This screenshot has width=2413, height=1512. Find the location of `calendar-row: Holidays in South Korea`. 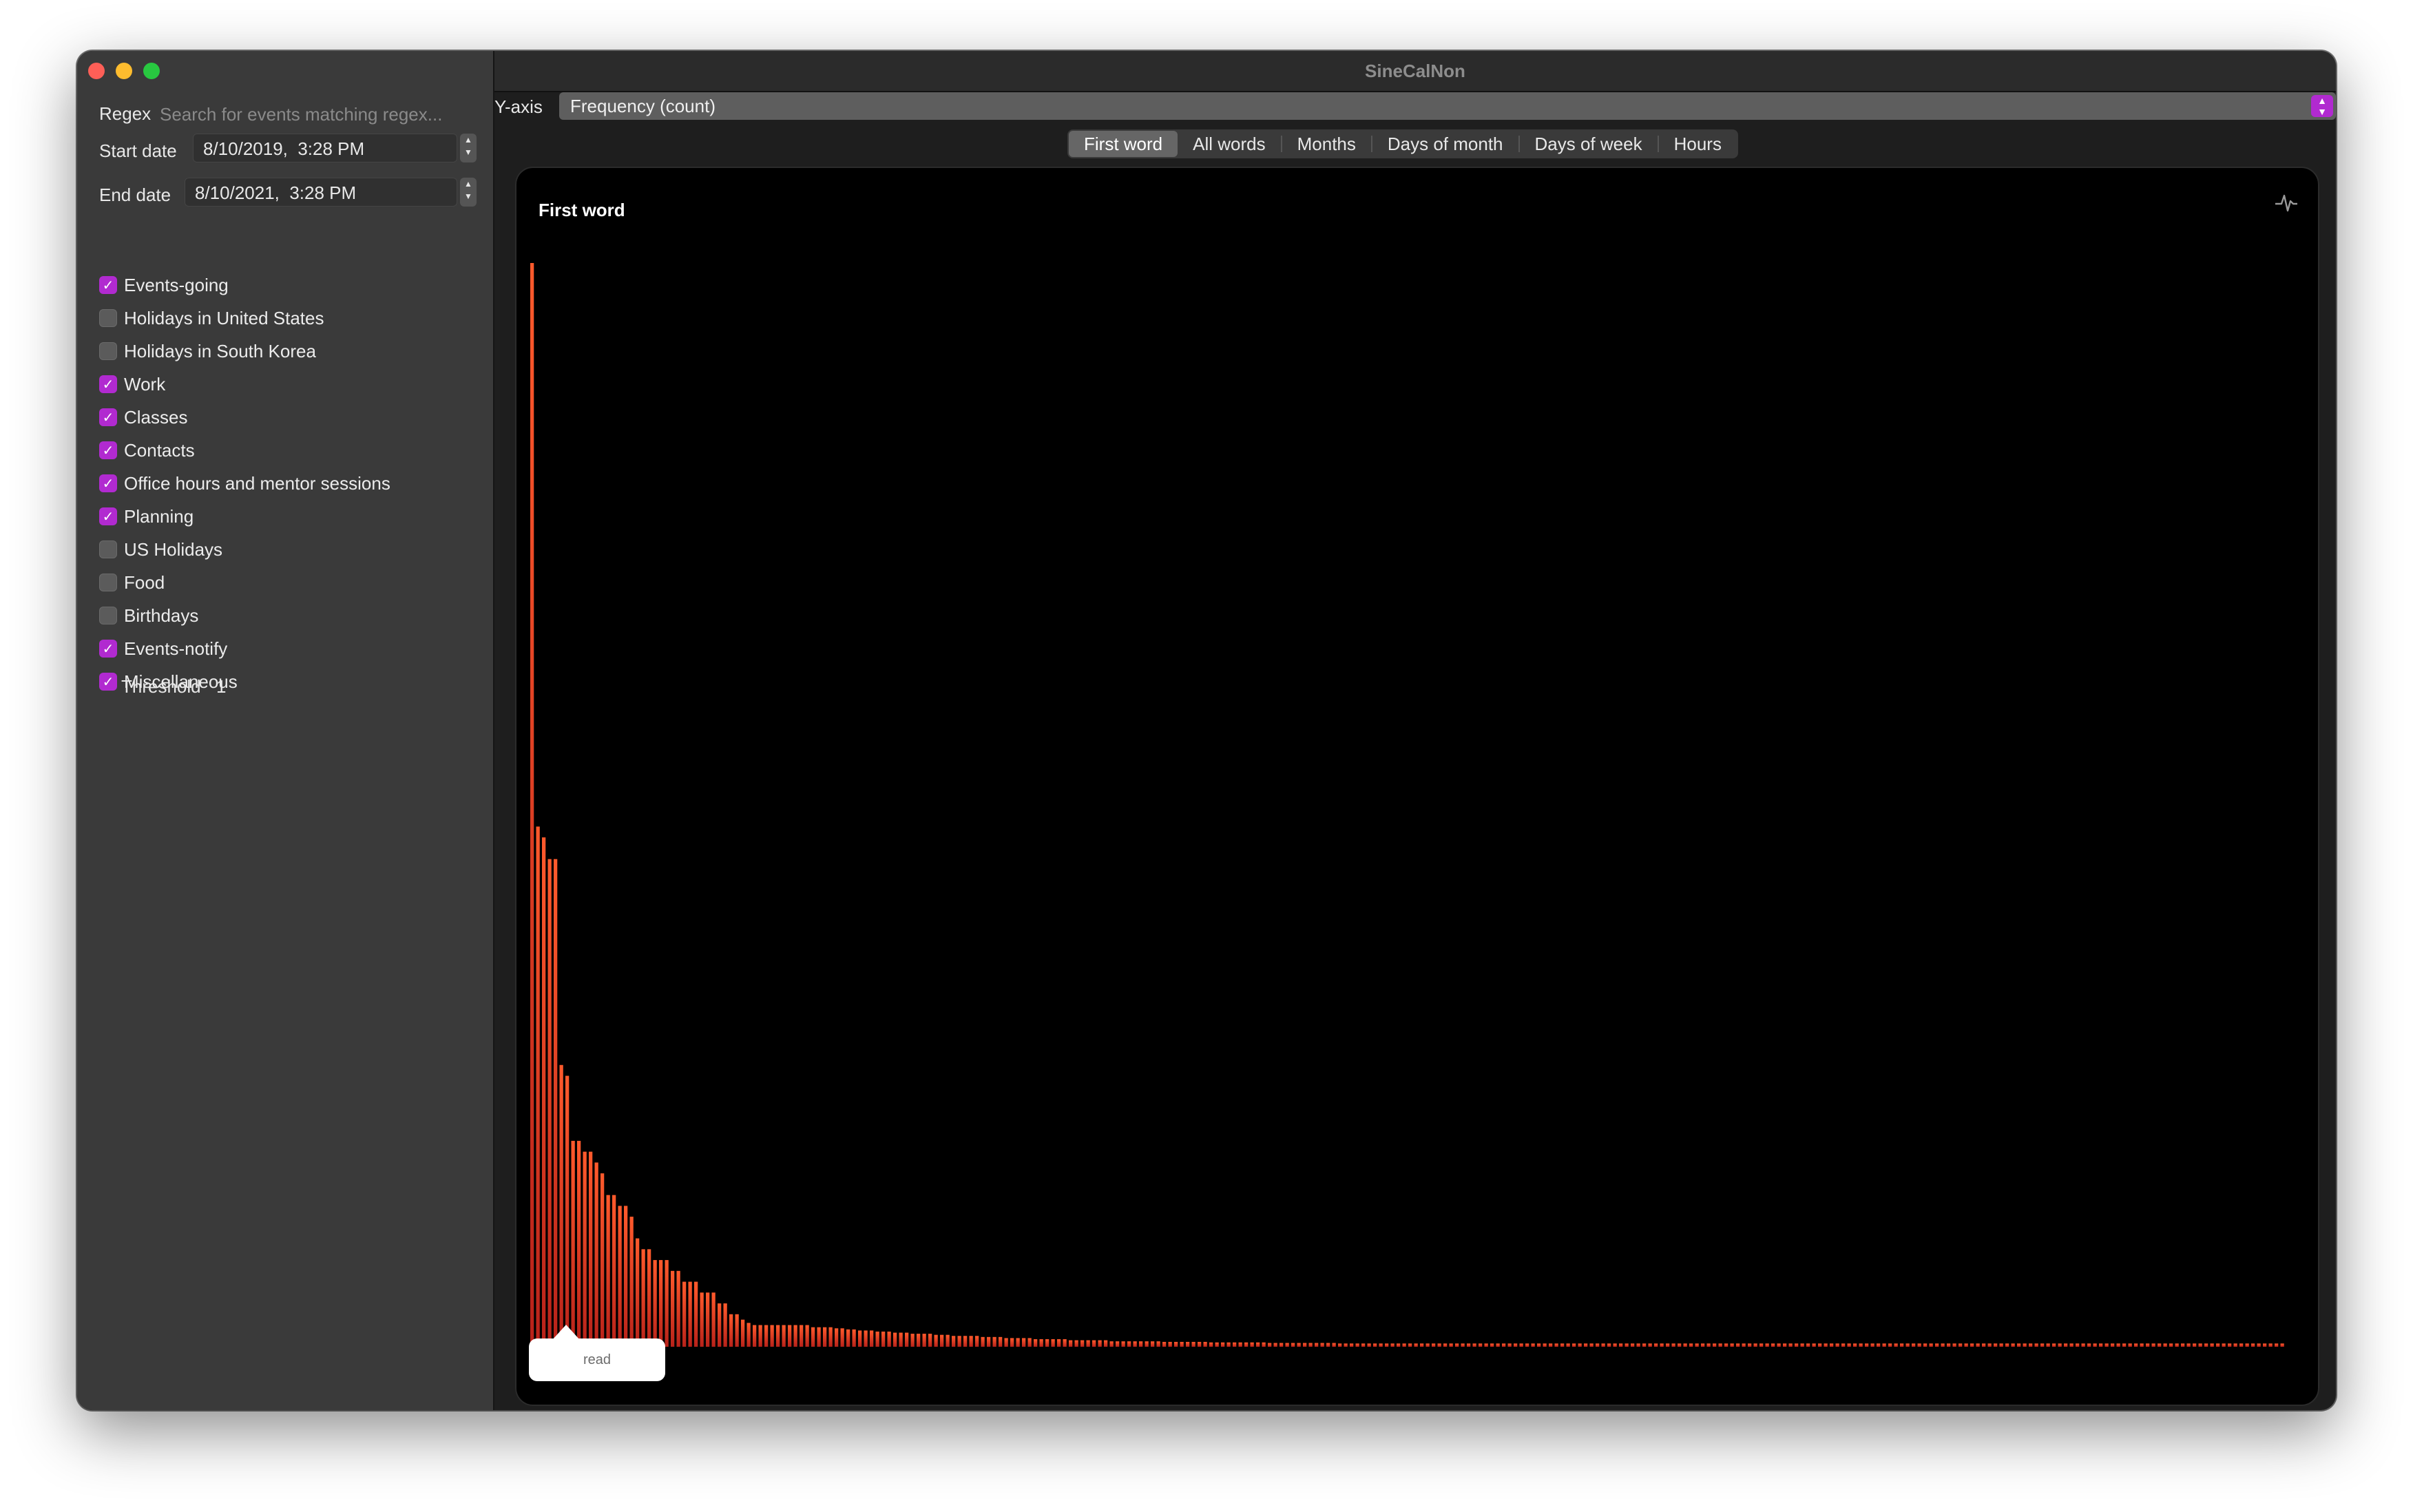

calendar-row: Holidays in South Korea is located at coordinates (208, 351).